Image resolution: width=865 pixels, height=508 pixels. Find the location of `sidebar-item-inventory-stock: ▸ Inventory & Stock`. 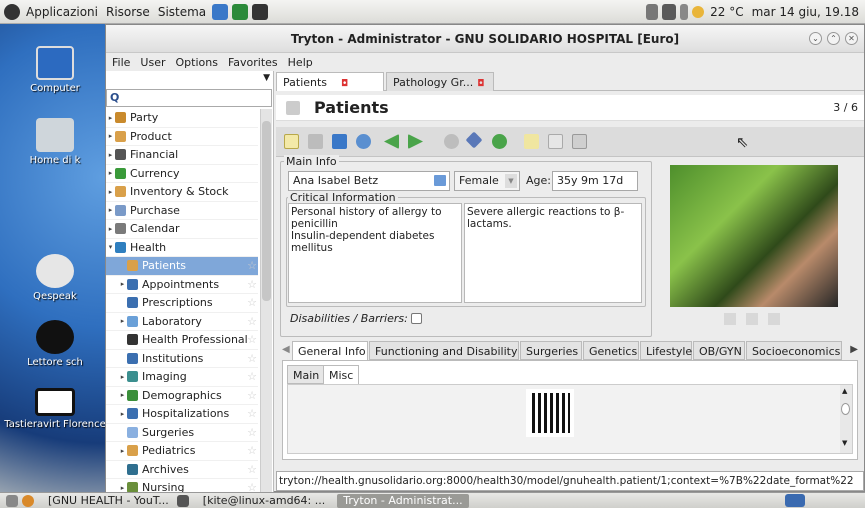

sidebar-item-inventory-stock: ▸ Inventory & Stock is located at coordinates (182, 192).